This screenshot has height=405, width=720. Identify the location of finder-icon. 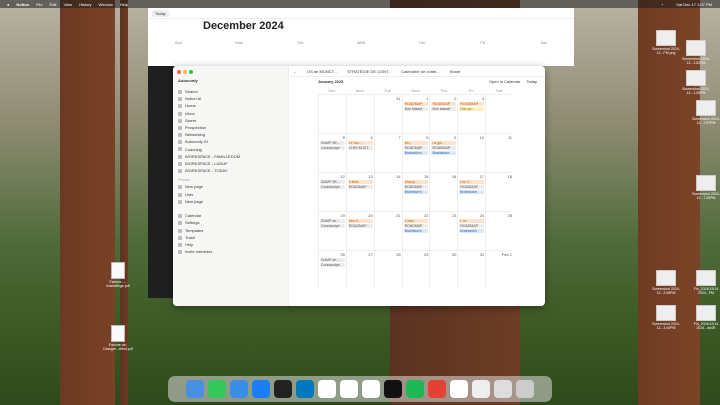
(195, 389).